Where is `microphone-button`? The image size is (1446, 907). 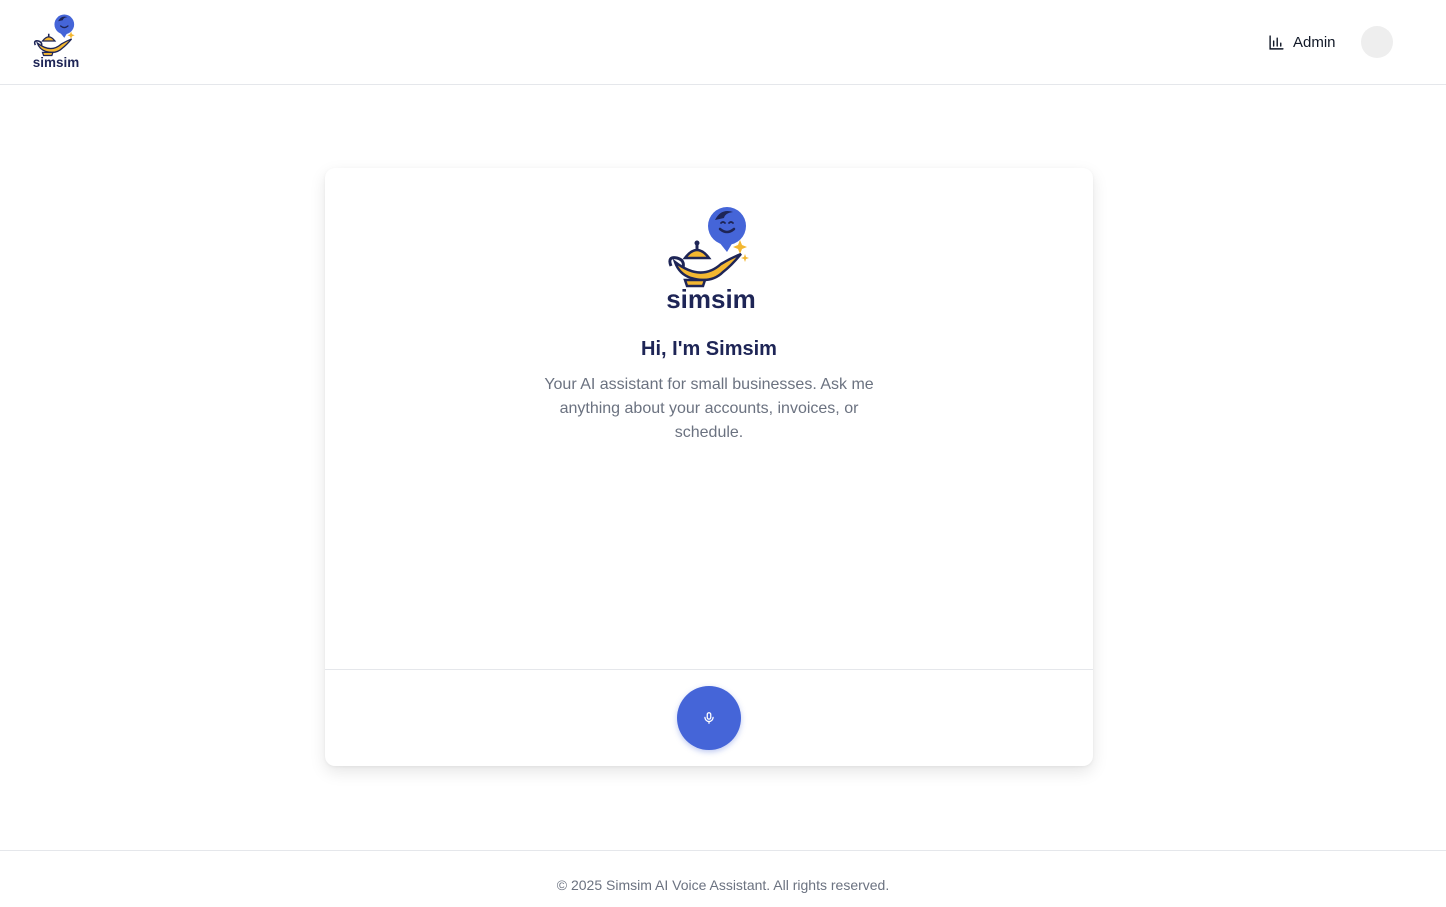 microphone-button is located at coordinates (709, 718).